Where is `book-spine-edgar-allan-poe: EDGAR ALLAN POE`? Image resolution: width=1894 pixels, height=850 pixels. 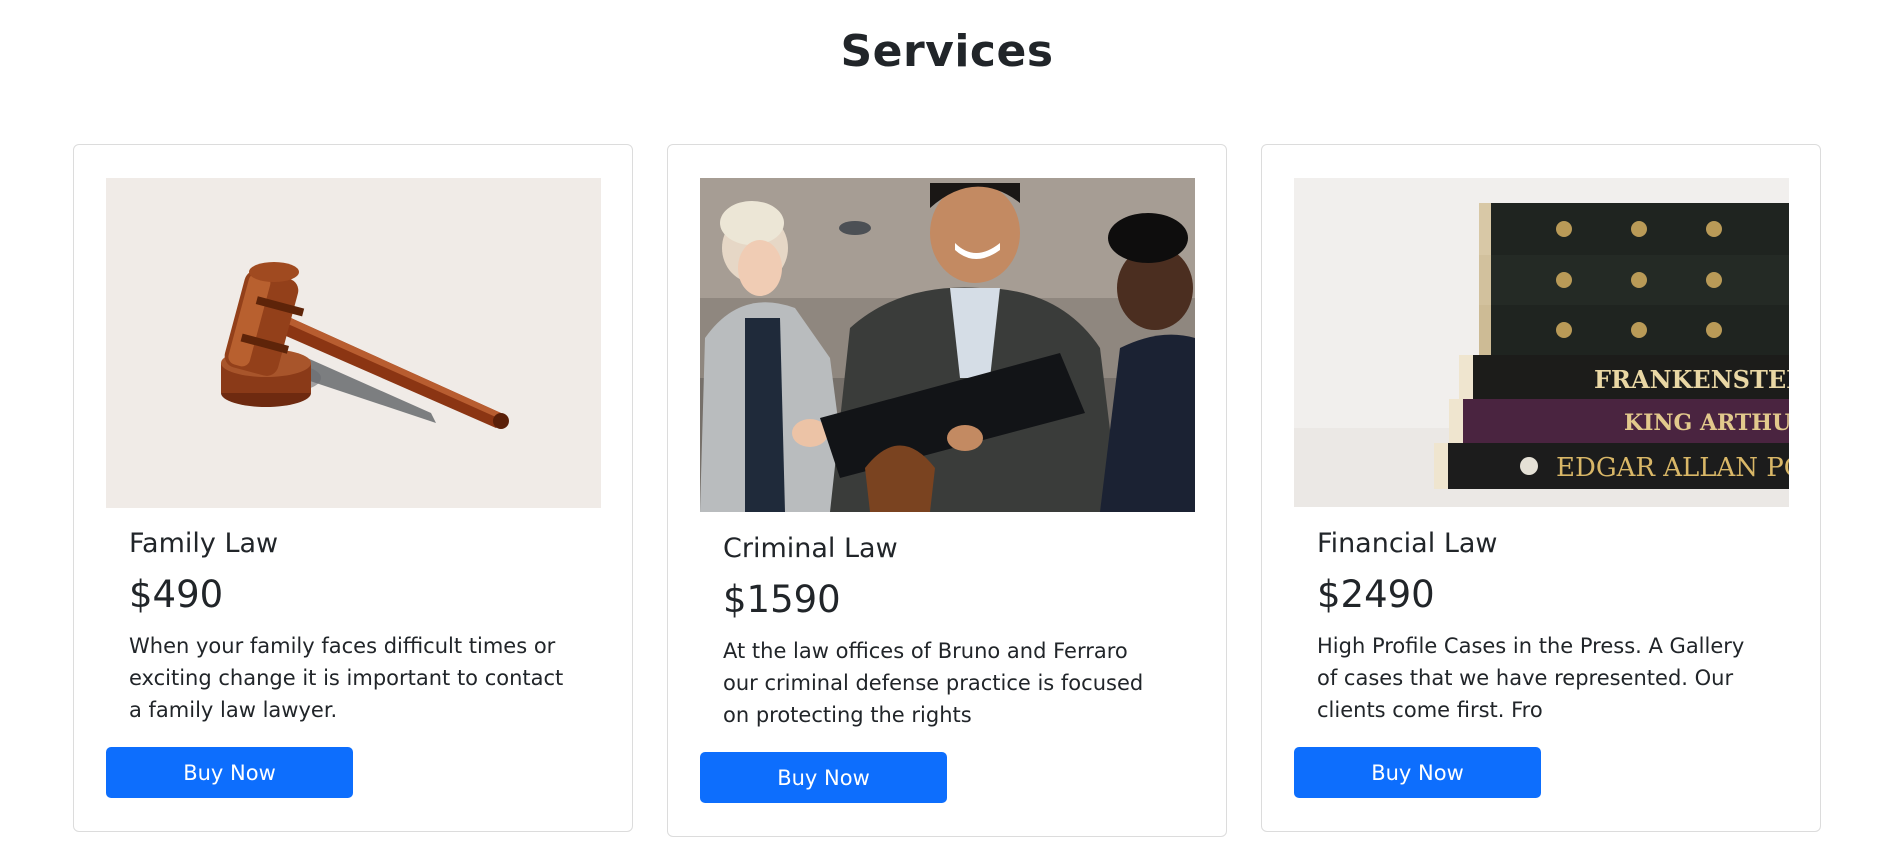
book-spine-edgar-allan-poe: EDGAR ALLAN POE is located at coordinates (1672, 468).